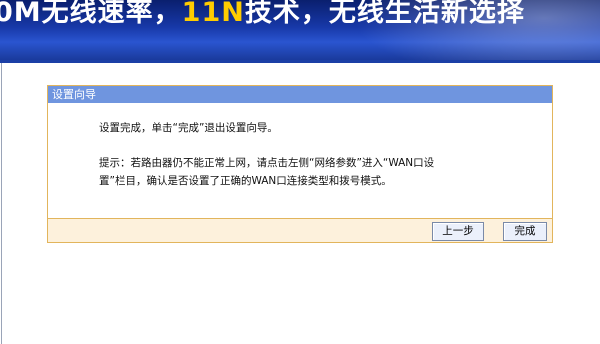 The width and height of the screenshot is (600, 344). What do you see at coordinates (300, 61) in the screenshot?
I see `banner-divider` at bounding box center [300, 61].